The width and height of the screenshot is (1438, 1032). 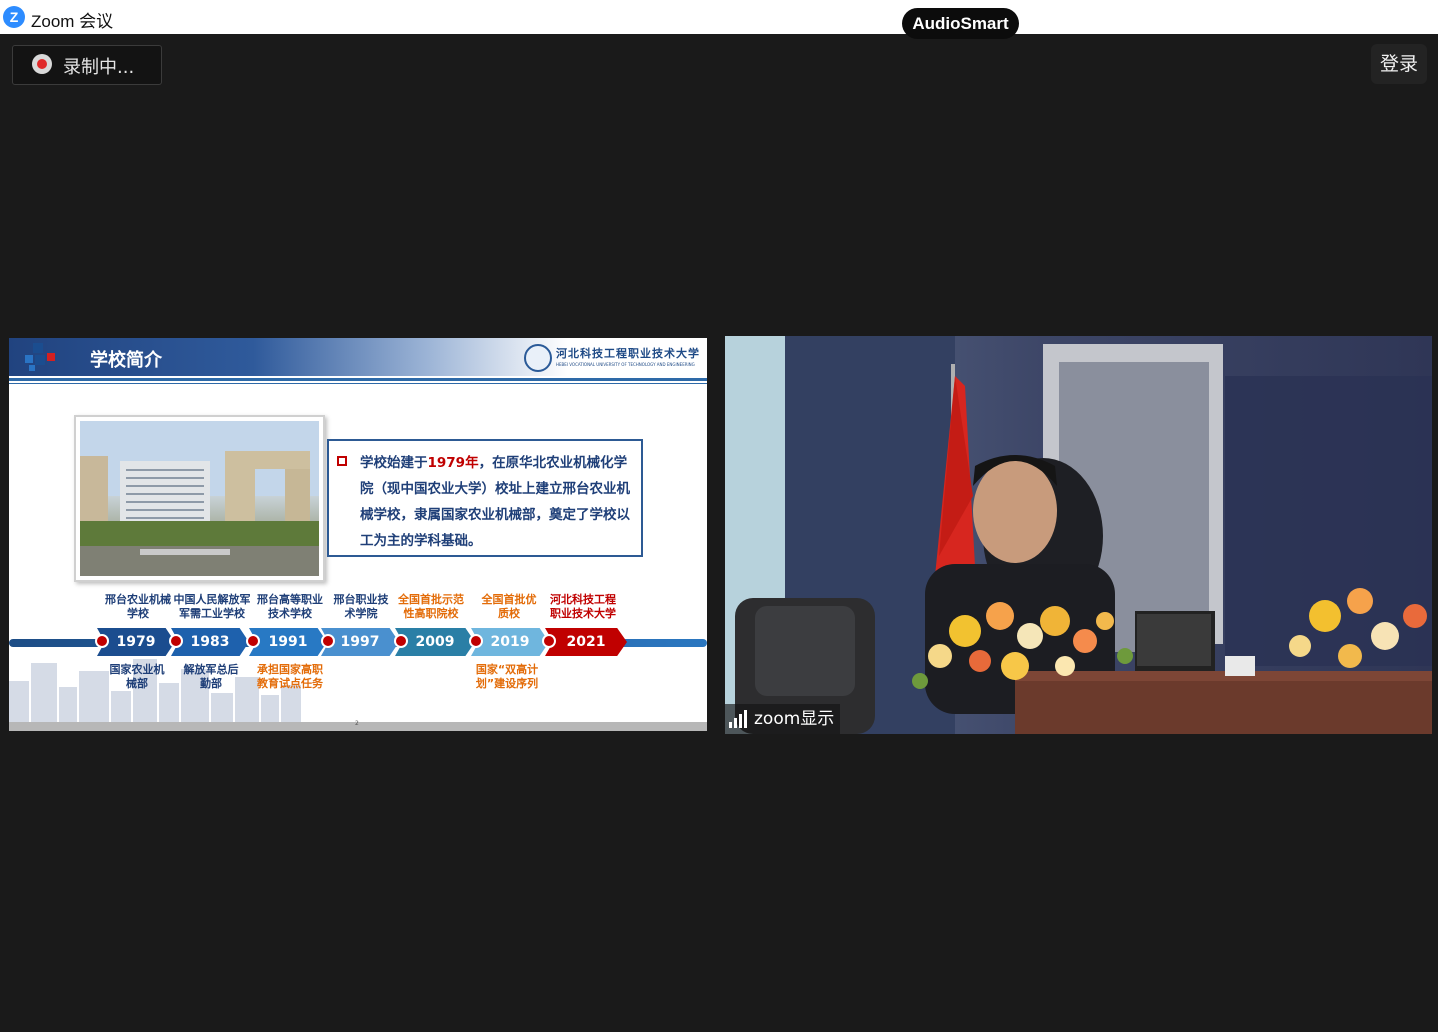 What do you see at coordinates (358, 379) in the screenshot?
I see `header-divider` at bounding box center [358, 379].